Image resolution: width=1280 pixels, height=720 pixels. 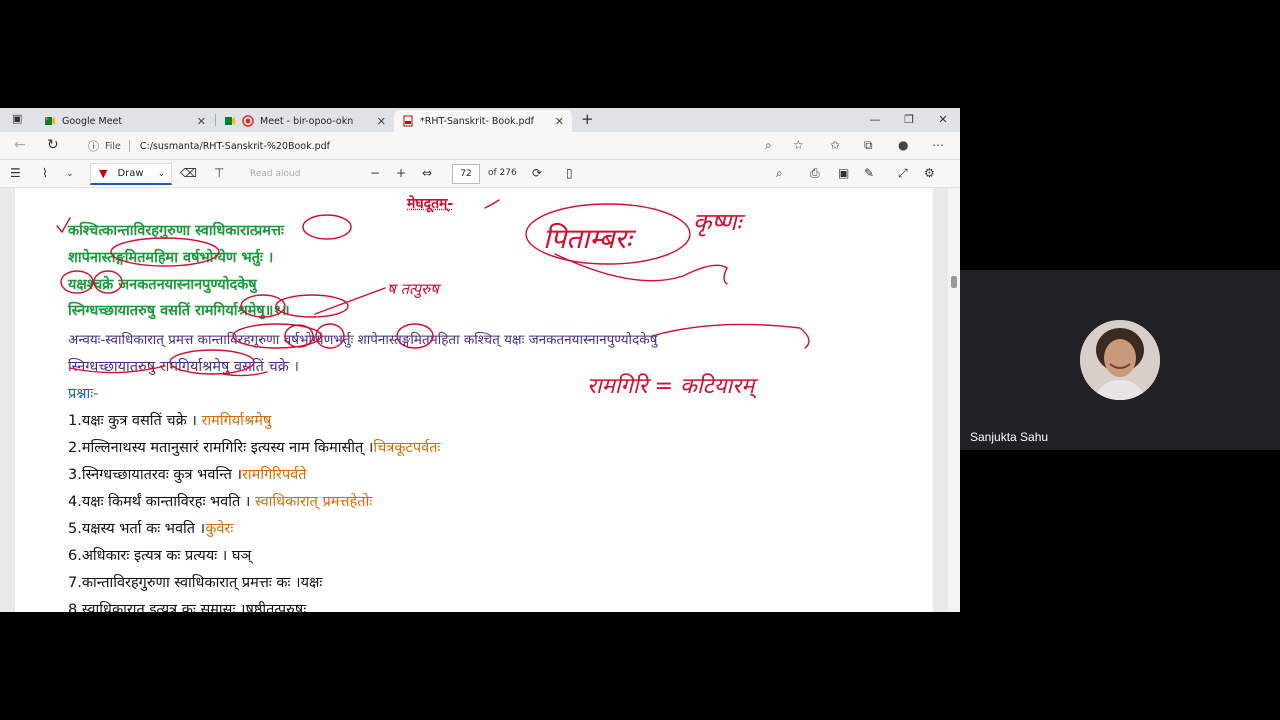 What do you see at coordinates (1009, 437) in the screenshot?
I see `participant-name: Sanjukta Sahu` at bounding box center [1009, 437].